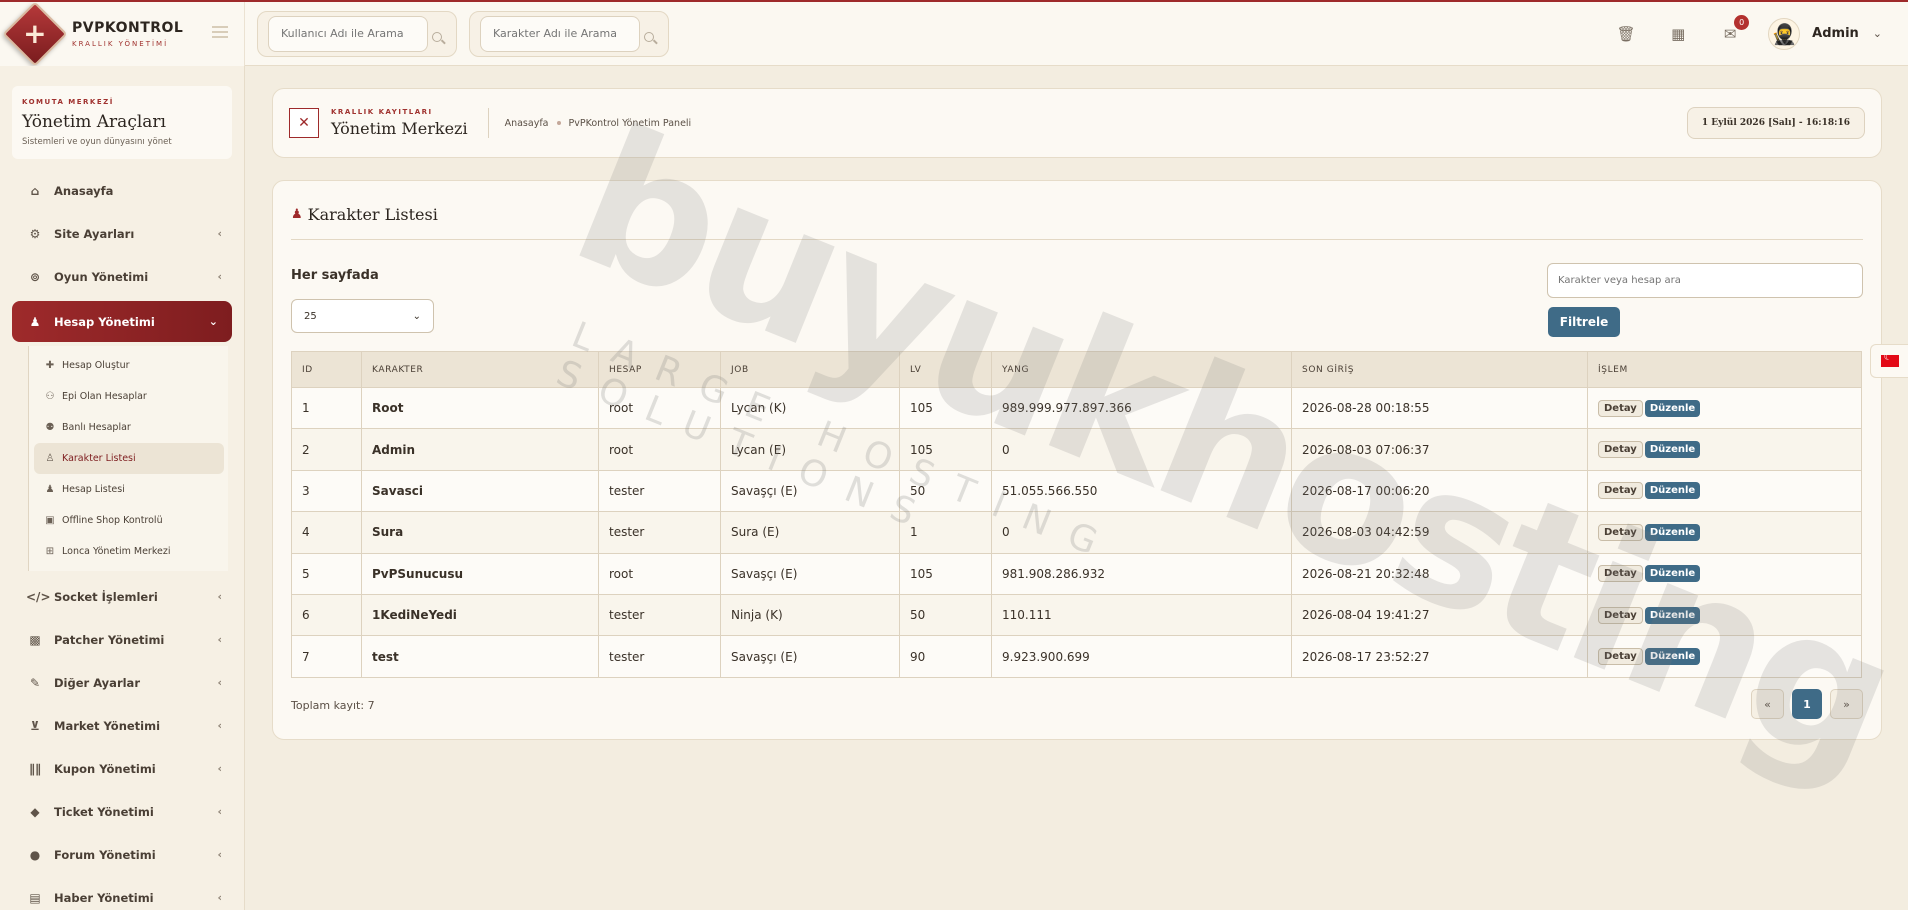  I want to click on column-header: LV, so click(945, 369).